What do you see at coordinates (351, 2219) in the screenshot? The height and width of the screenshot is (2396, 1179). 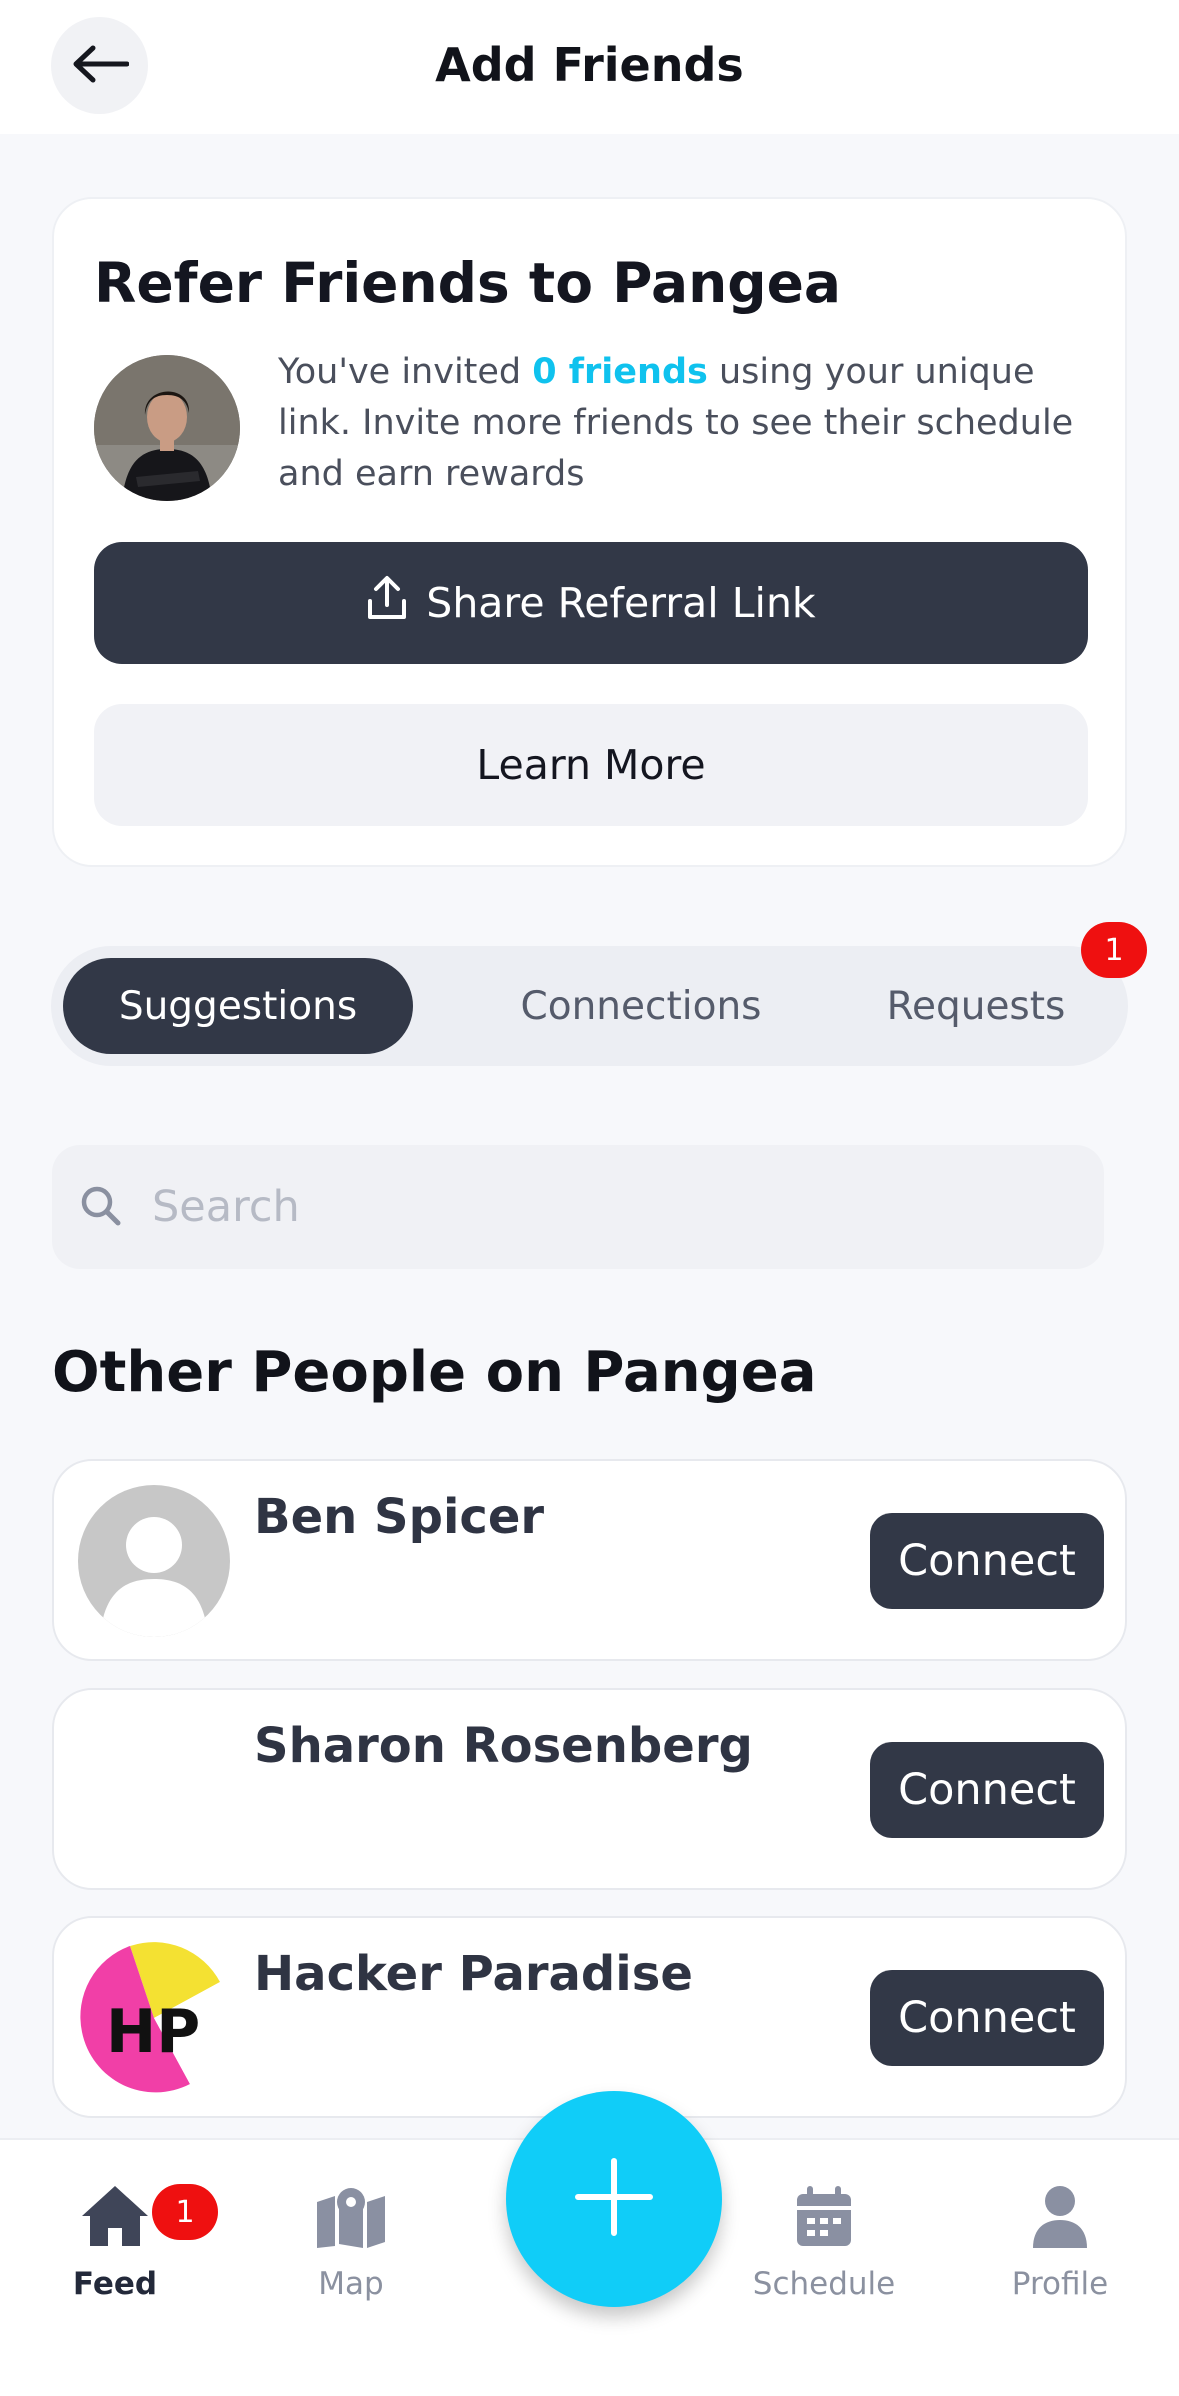 I see `map-icon` at bounding box center [351, 2219].